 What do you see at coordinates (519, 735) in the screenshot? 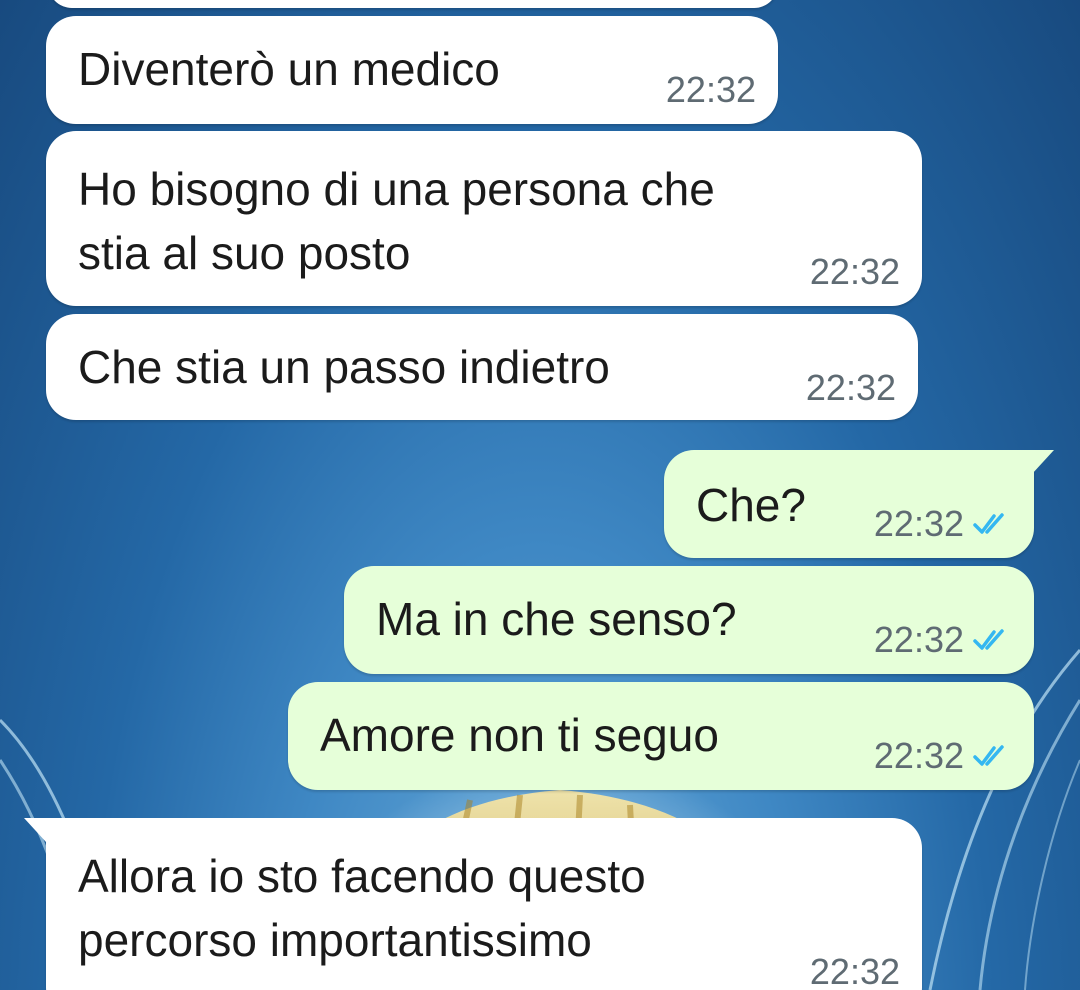
I see `message-text: Amore non ti seguo` at bounding box center [519, 735].